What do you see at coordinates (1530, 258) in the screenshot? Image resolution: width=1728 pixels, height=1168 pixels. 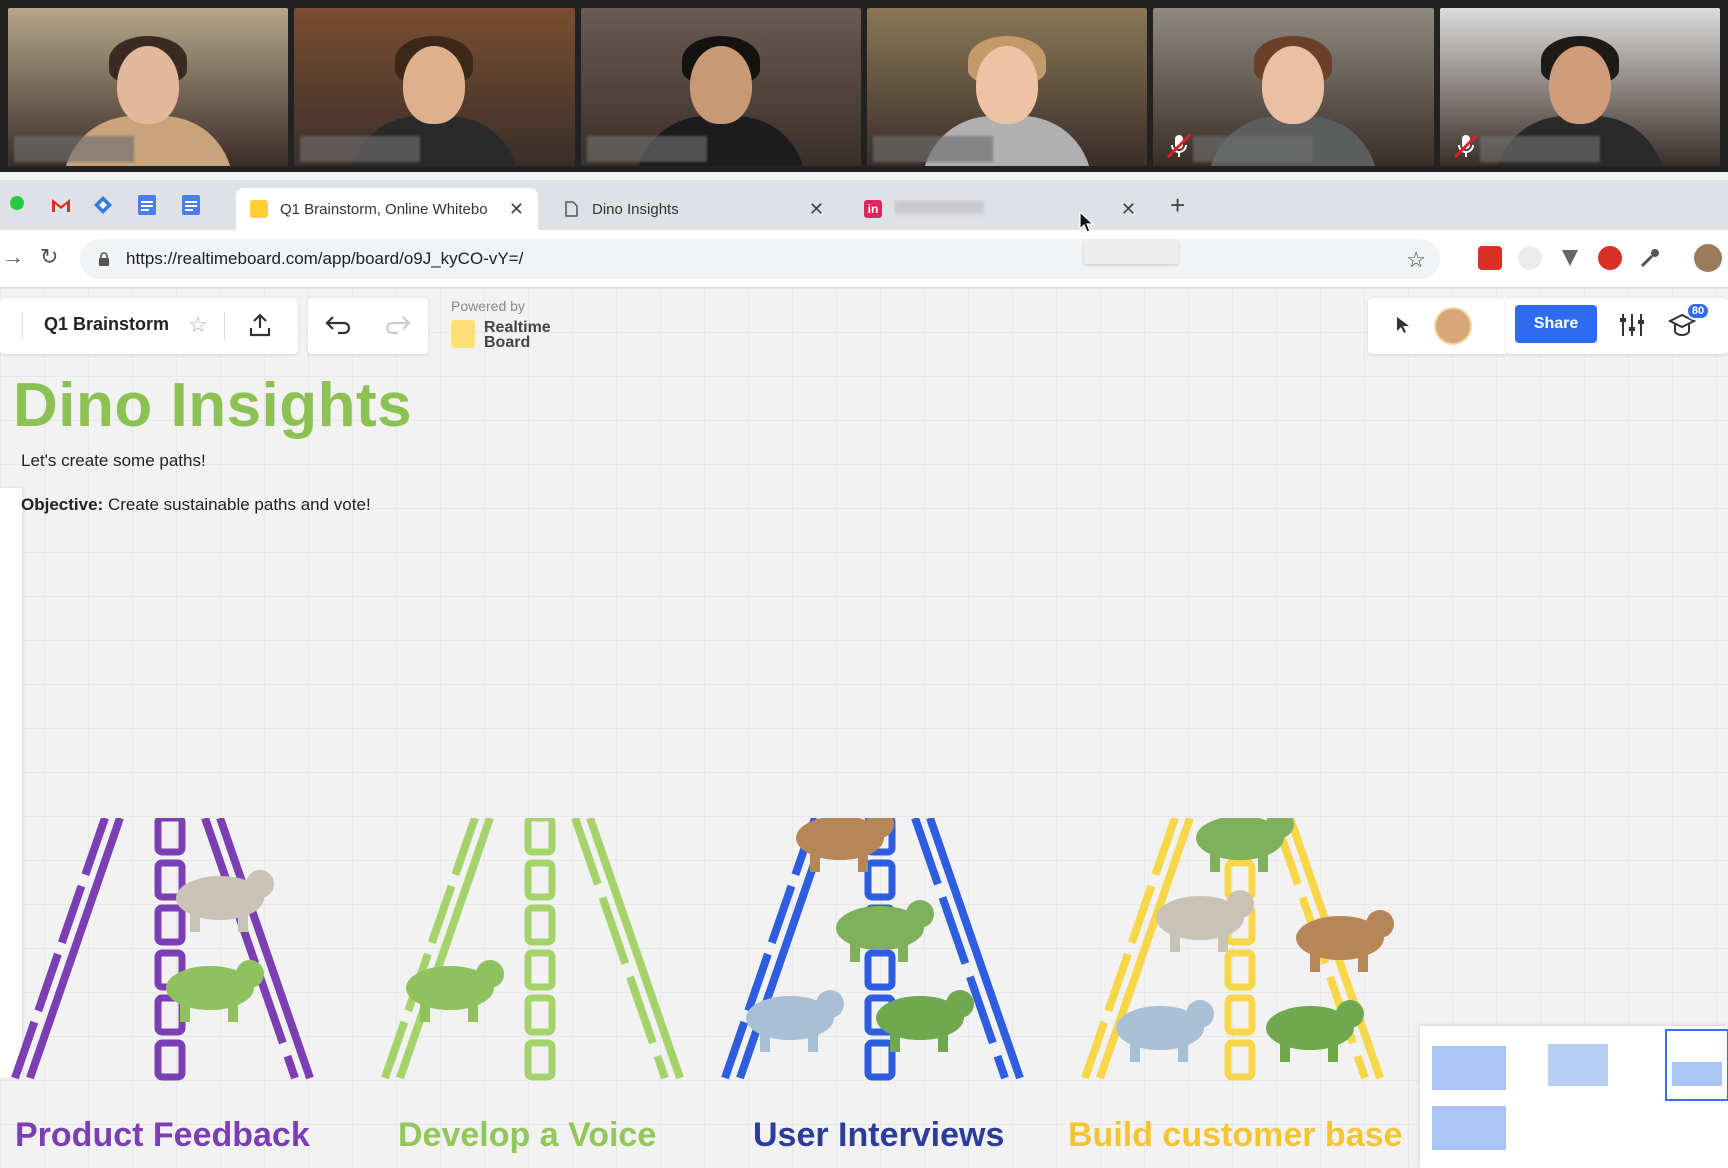 I see `extension-circle-icon` at bounding box center [1530, 258].